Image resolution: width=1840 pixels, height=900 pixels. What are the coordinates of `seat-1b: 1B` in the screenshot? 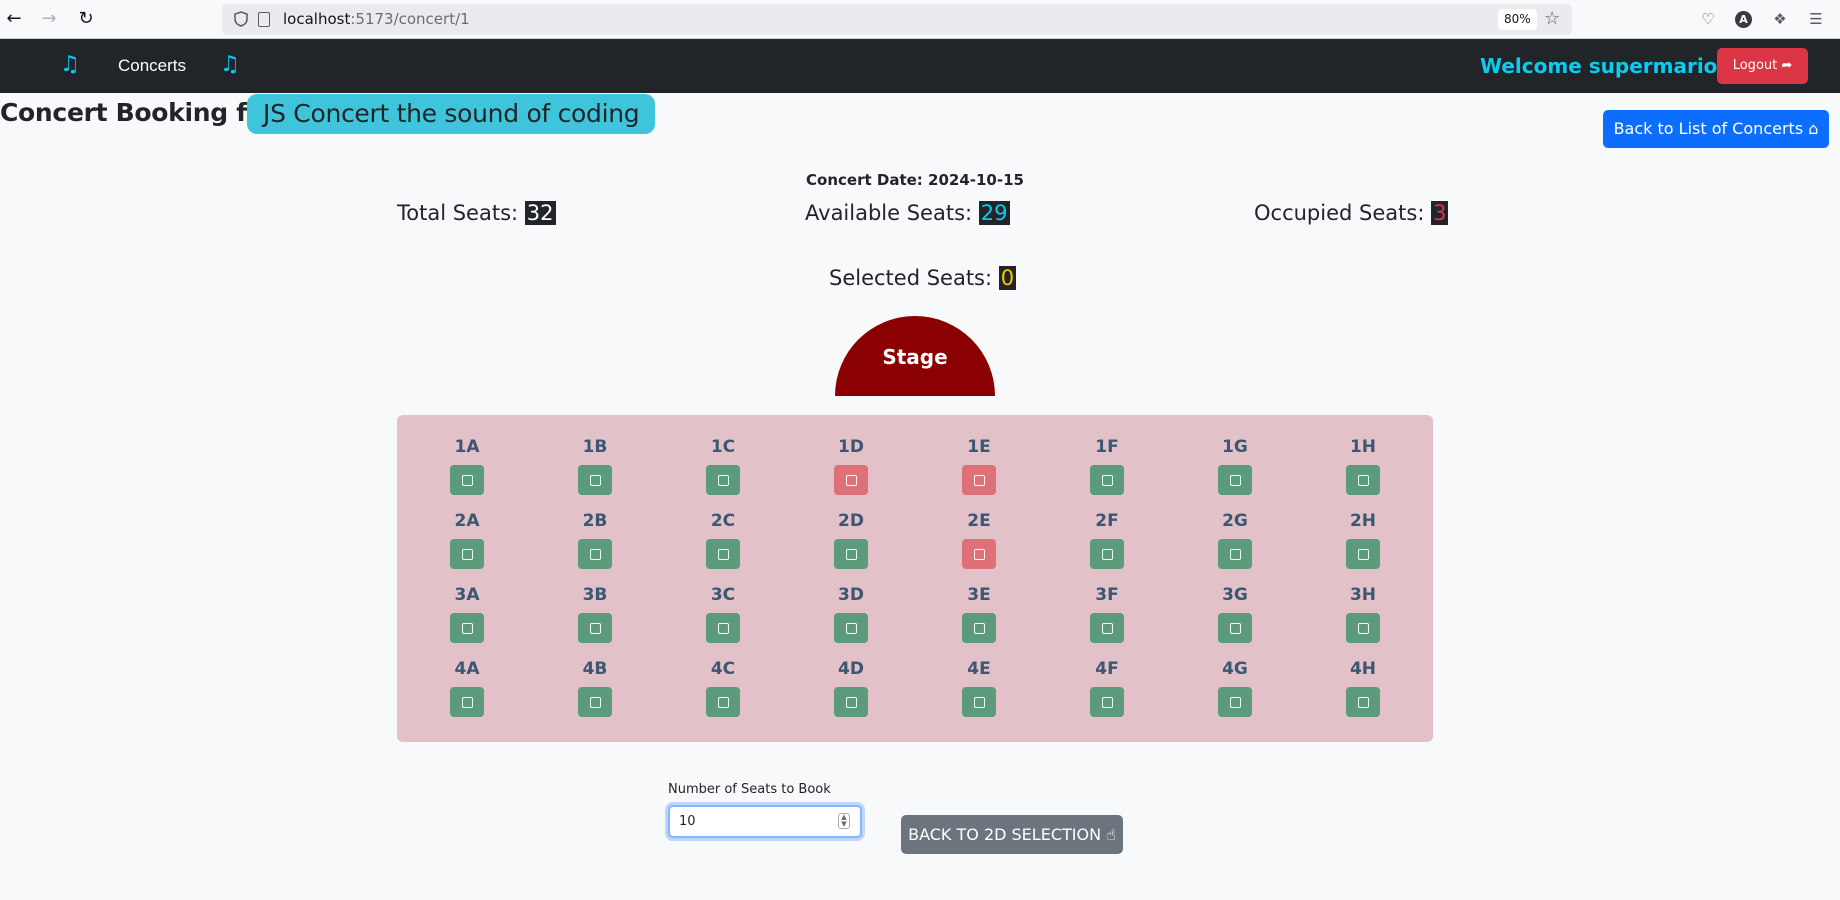 It's located at (595, 466).